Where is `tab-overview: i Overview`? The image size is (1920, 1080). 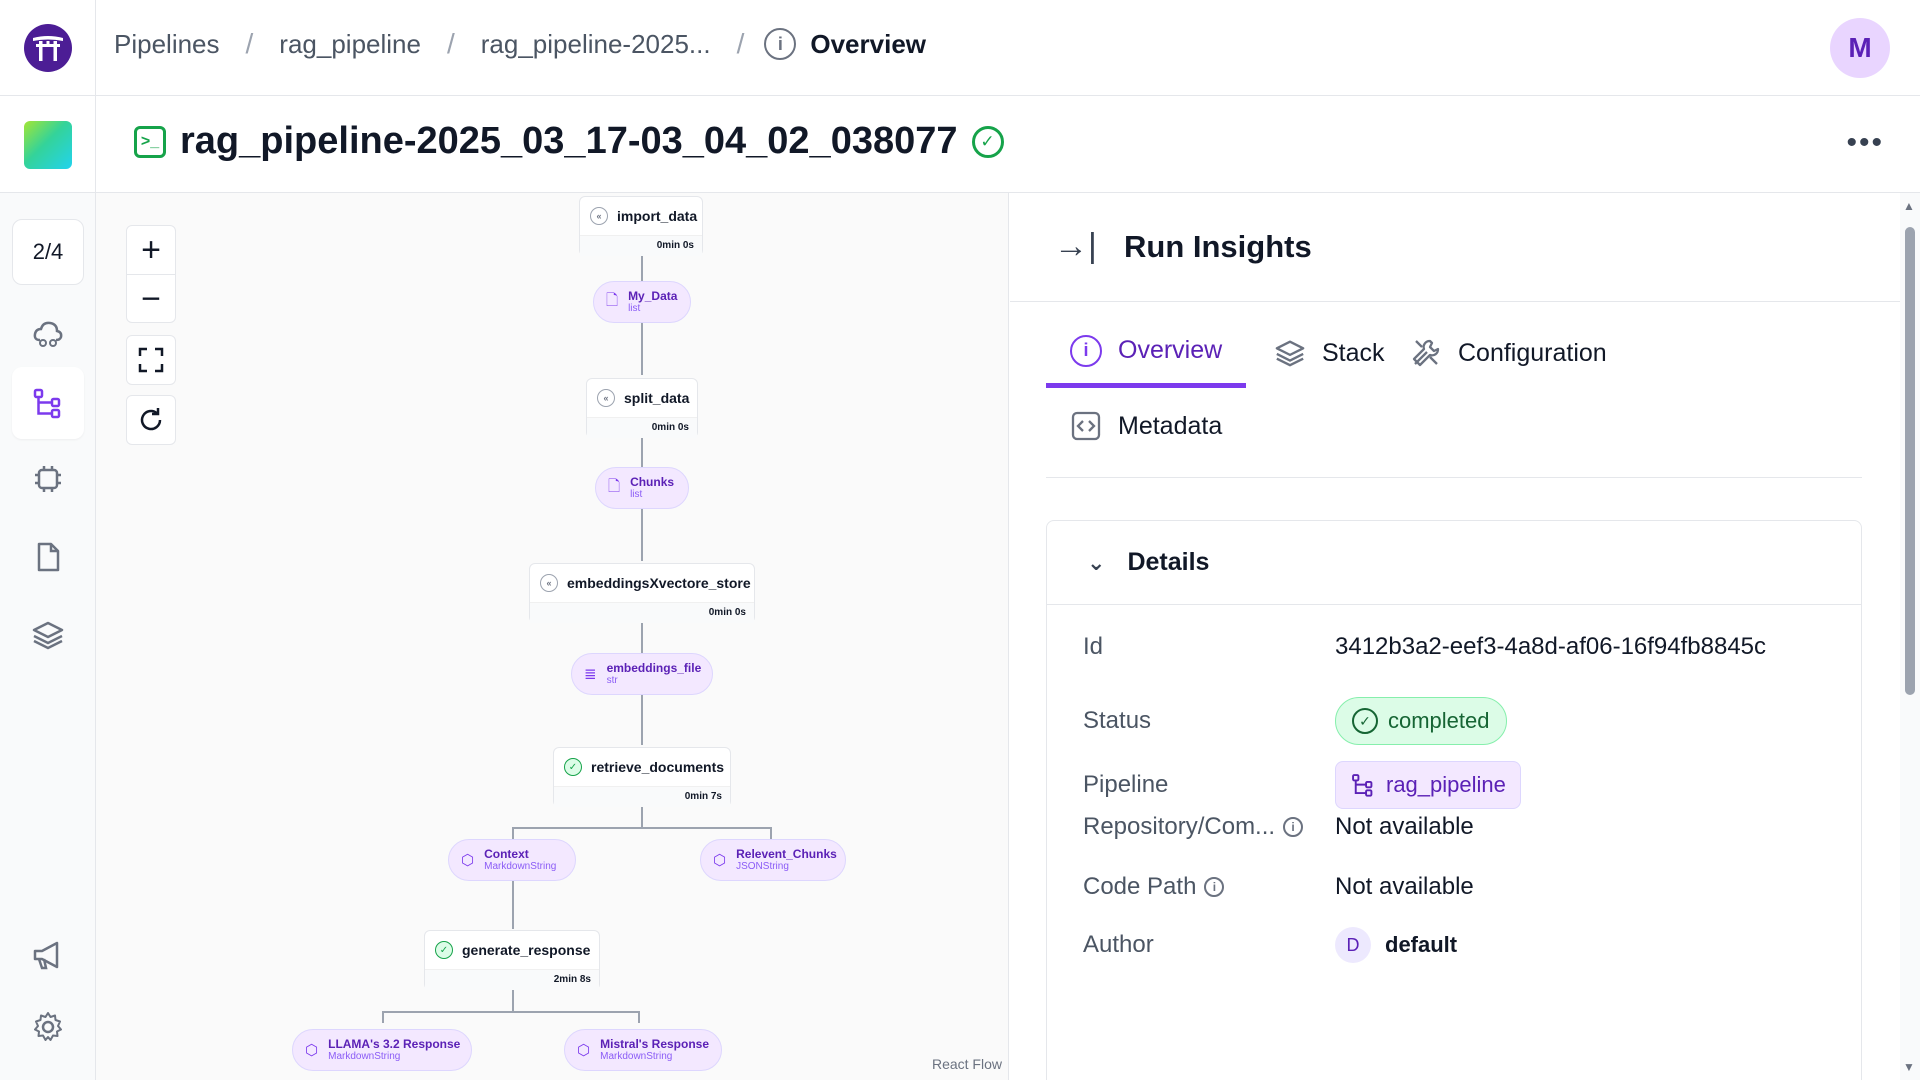 tab-overview: i Overview is located at coordinates (1146, 353).